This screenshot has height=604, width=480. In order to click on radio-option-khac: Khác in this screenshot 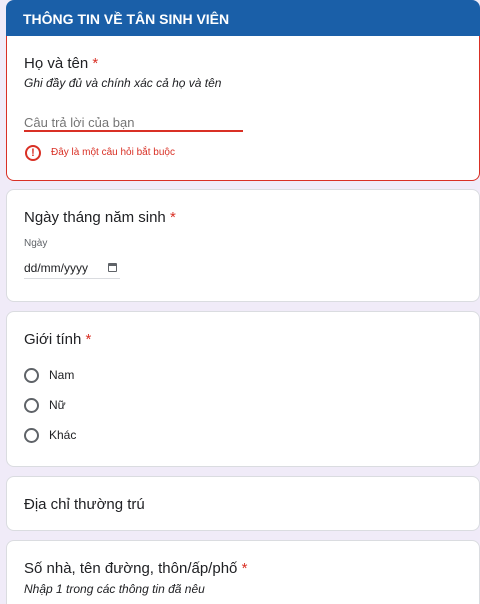, I will do `click(50, 435)`.